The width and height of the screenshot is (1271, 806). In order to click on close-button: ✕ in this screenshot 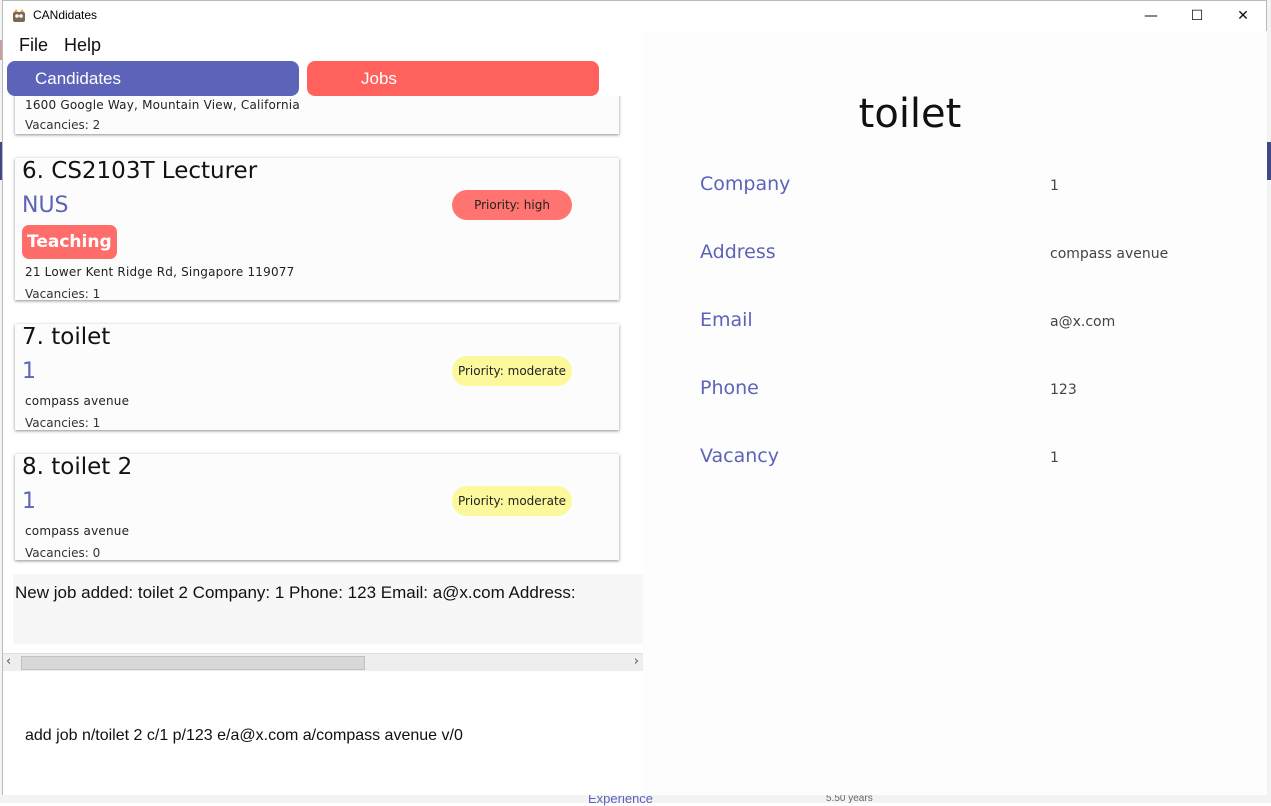, I will do `click(1243, 16)`.